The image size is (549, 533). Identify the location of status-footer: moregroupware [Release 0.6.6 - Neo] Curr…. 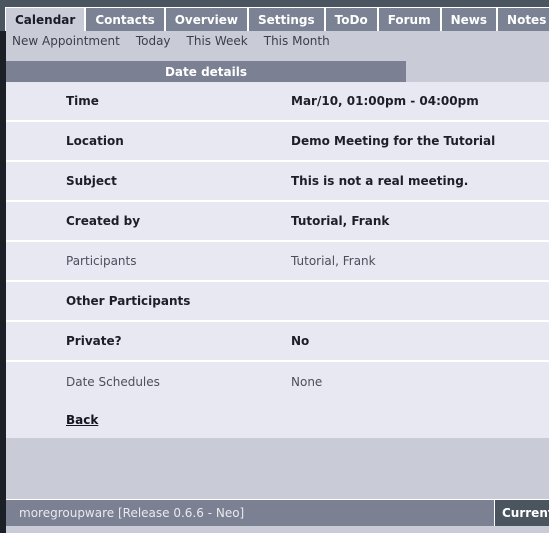
(277, 515).